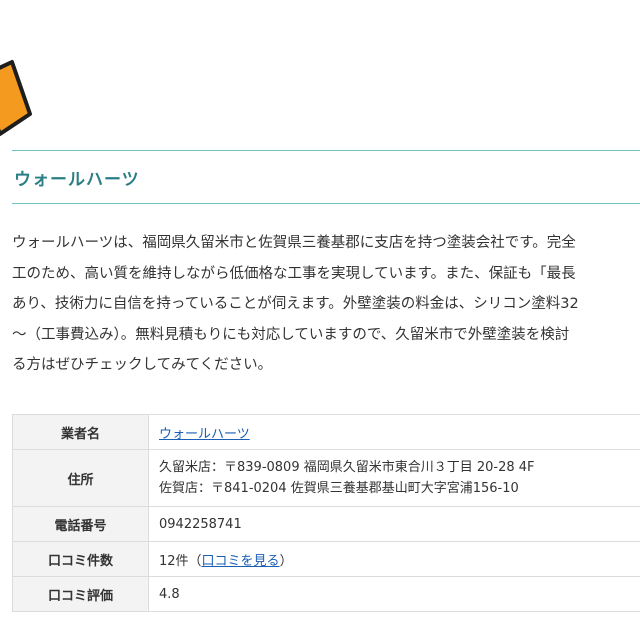 Image resolution: width=640 pixels, height=640 pixels. What do you see at coordinates (80, 524) in the screenshot?
I see `phone-label: 電話番号` at bounding box center [80, 524].